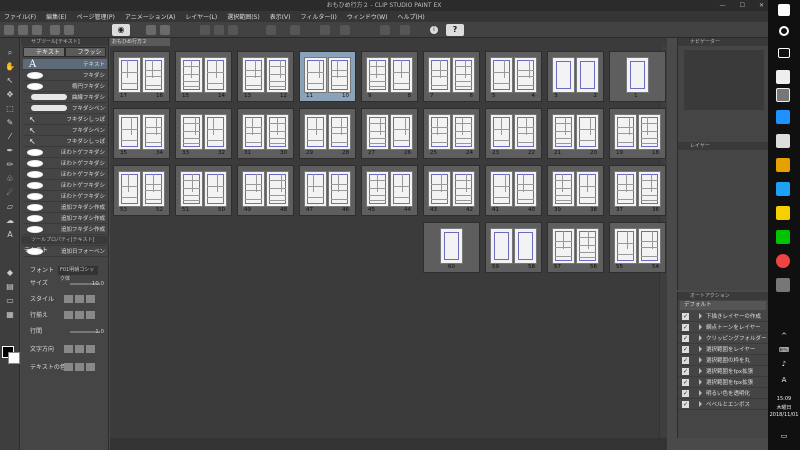 The width and height of the screenshot is (800, 450). Describe the element at coordinates (575, 133) in the screenshot. I see `page-spread: 21 20` at that location.